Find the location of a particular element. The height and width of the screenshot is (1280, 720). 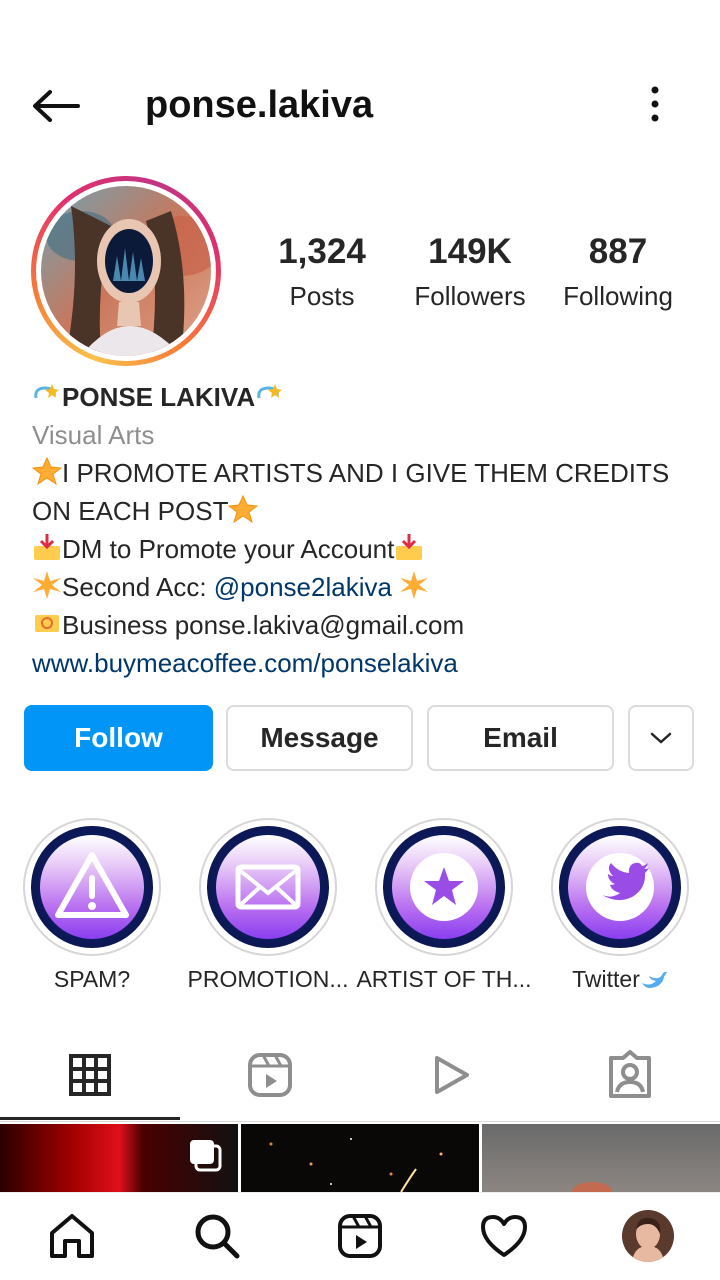

highlight-spam: SPAM? is located at coordinates (92, 905).